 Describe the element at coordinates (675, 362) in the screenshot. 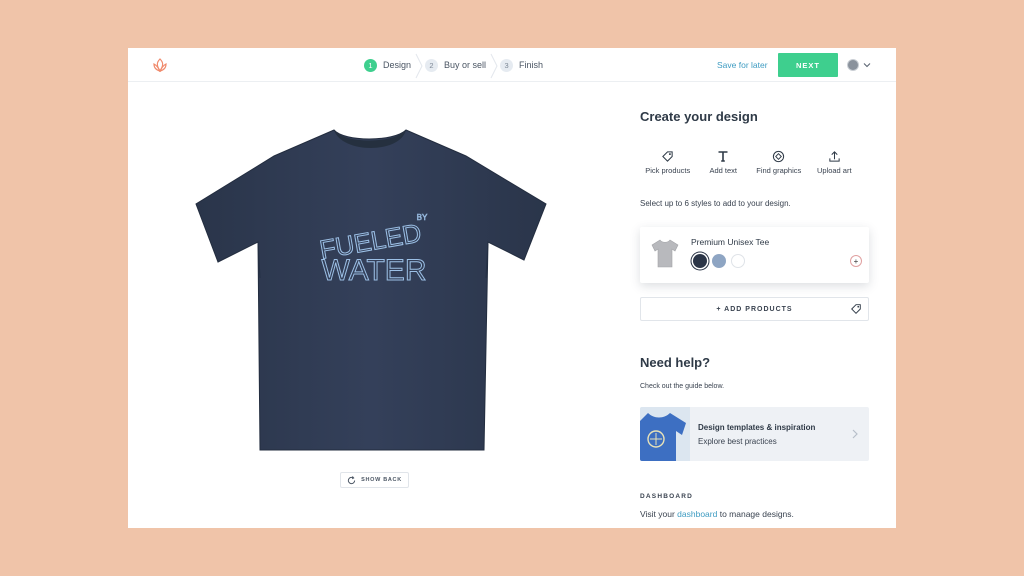

I see `help-title: Need help?` at that location.